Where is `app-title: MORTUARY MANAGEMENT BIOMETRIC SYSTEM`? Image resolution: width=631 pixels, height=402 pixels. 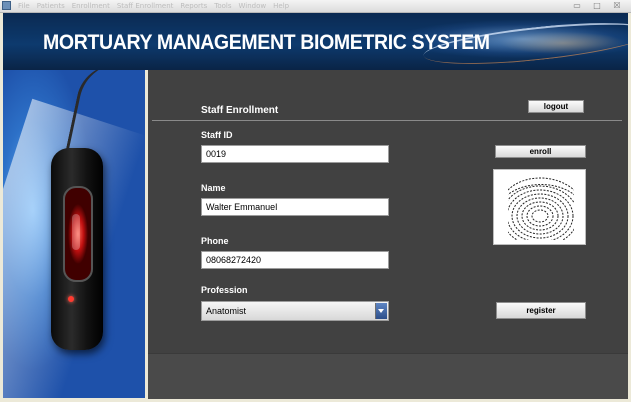
app-title: MORTUARY MANAGEMENT BIOMETRIC SYSTEM is located at coordinates (266, 42).